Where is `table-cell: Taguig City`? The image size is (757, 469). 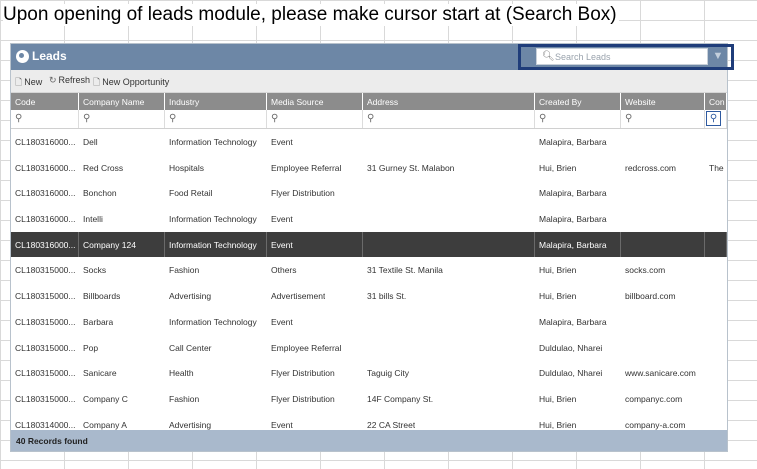
table-cell: Taguig City is located at coordinates (449, 373).